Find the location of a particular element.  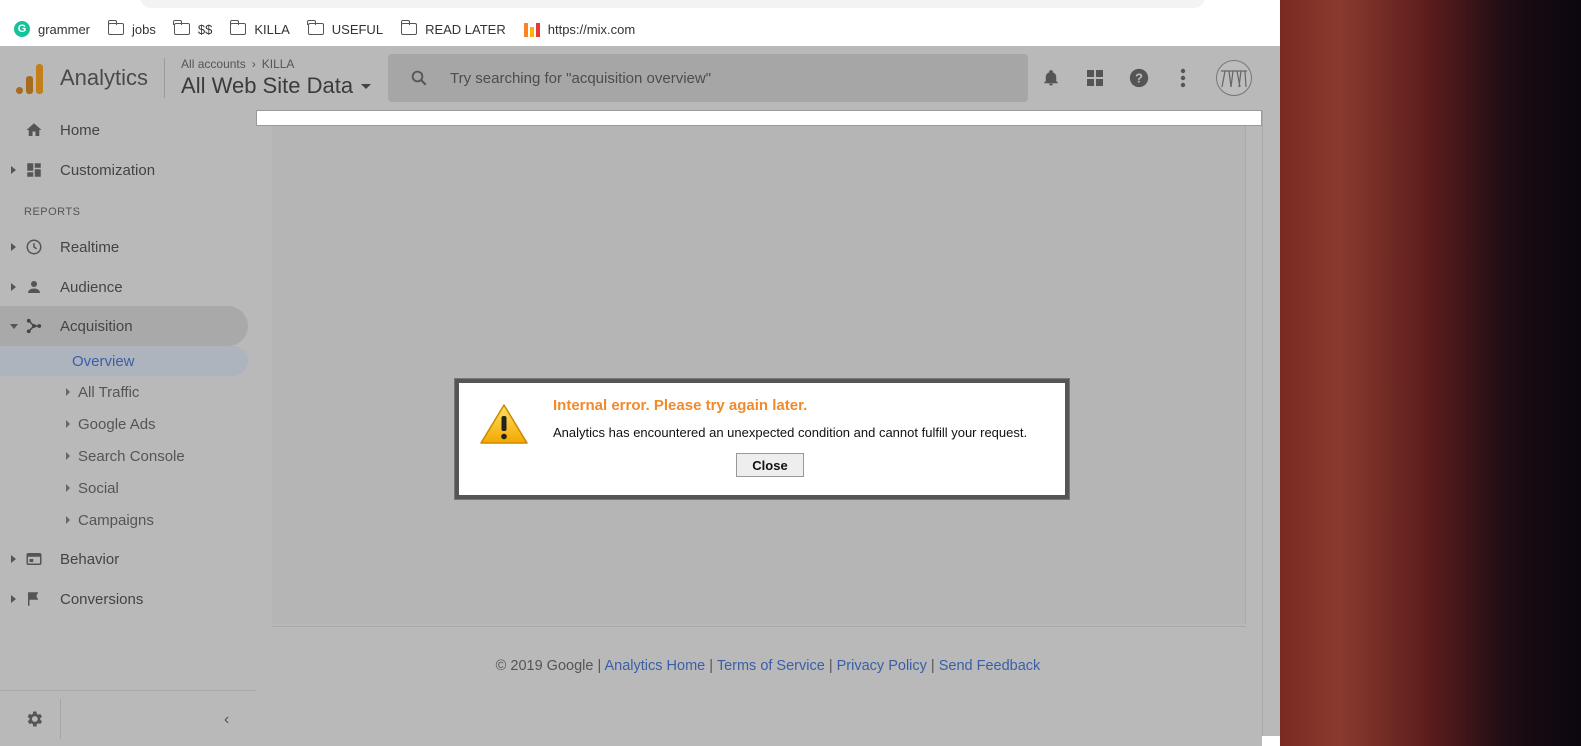

sidebar-item-acquisition: Acquisition is located at coordinates (124, 326).